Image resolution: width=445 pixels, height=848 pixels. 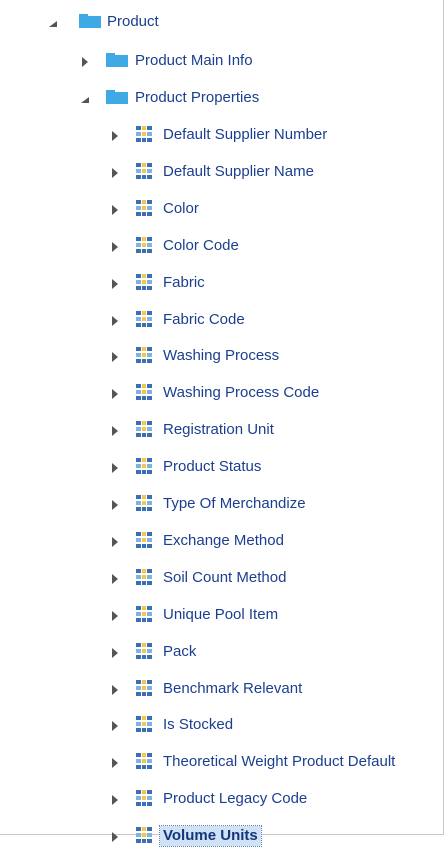 I want to click on tree-node-label: Product Legacy Code, so click(x=235, y=798).